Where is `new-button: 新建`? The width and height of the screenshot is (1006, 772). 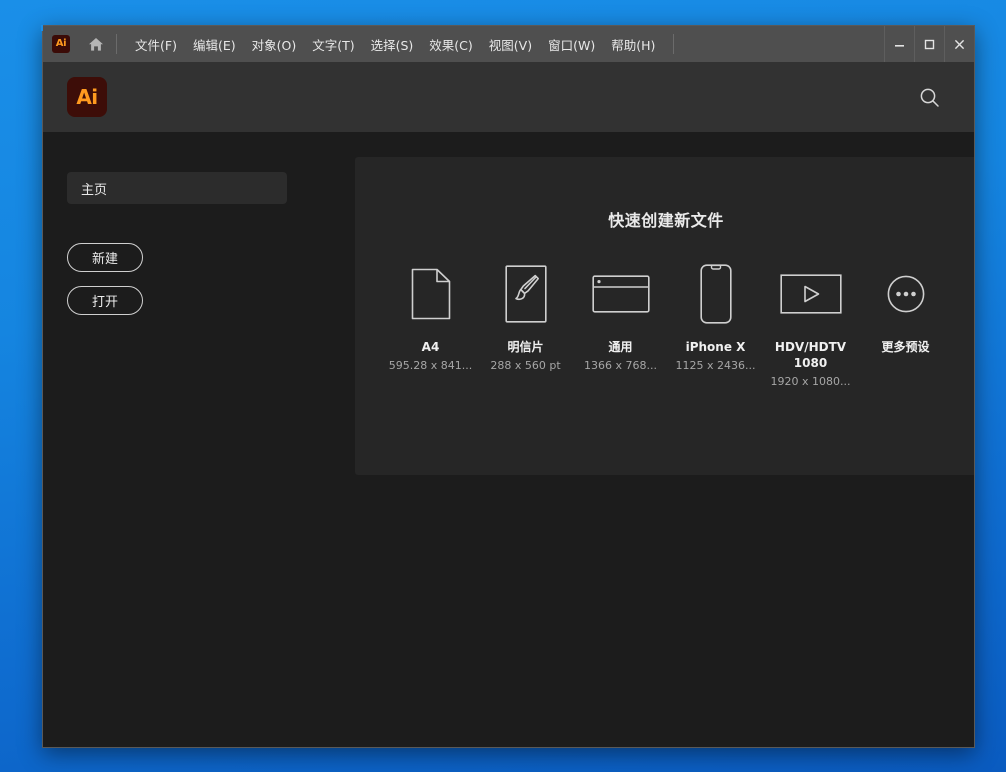
new-button: 新建 is located at coordinates (105, 257).